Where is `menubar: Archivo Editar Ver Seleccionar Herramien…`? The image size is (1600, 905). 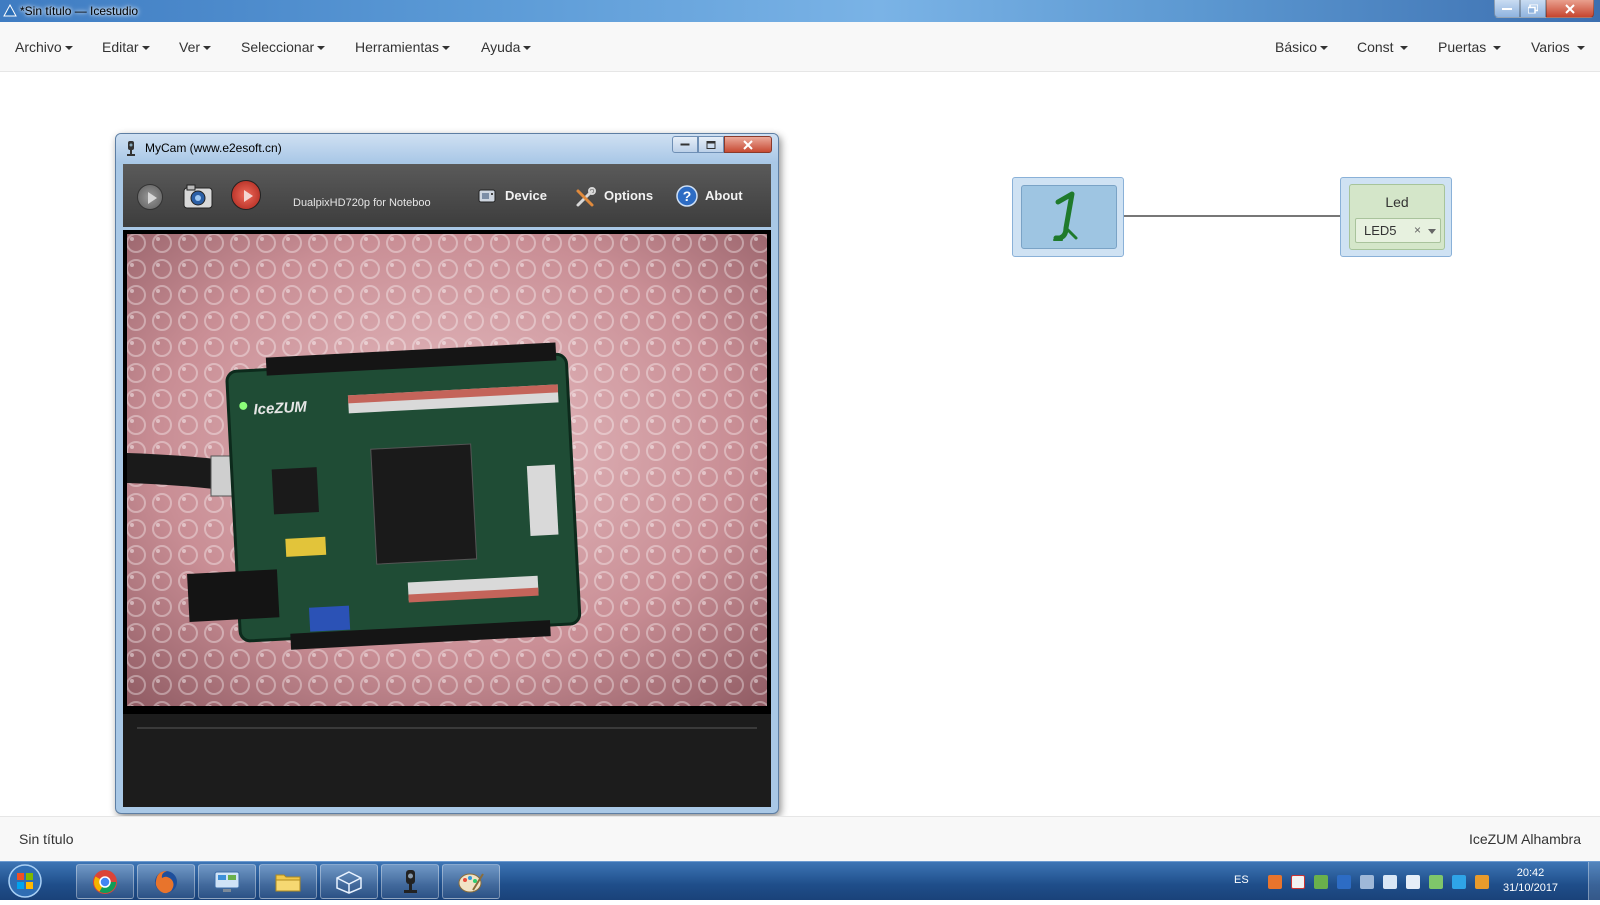
menubar: Archivo Editar Ver Seleccionar Herramien… is located at coordinates (800, 47).